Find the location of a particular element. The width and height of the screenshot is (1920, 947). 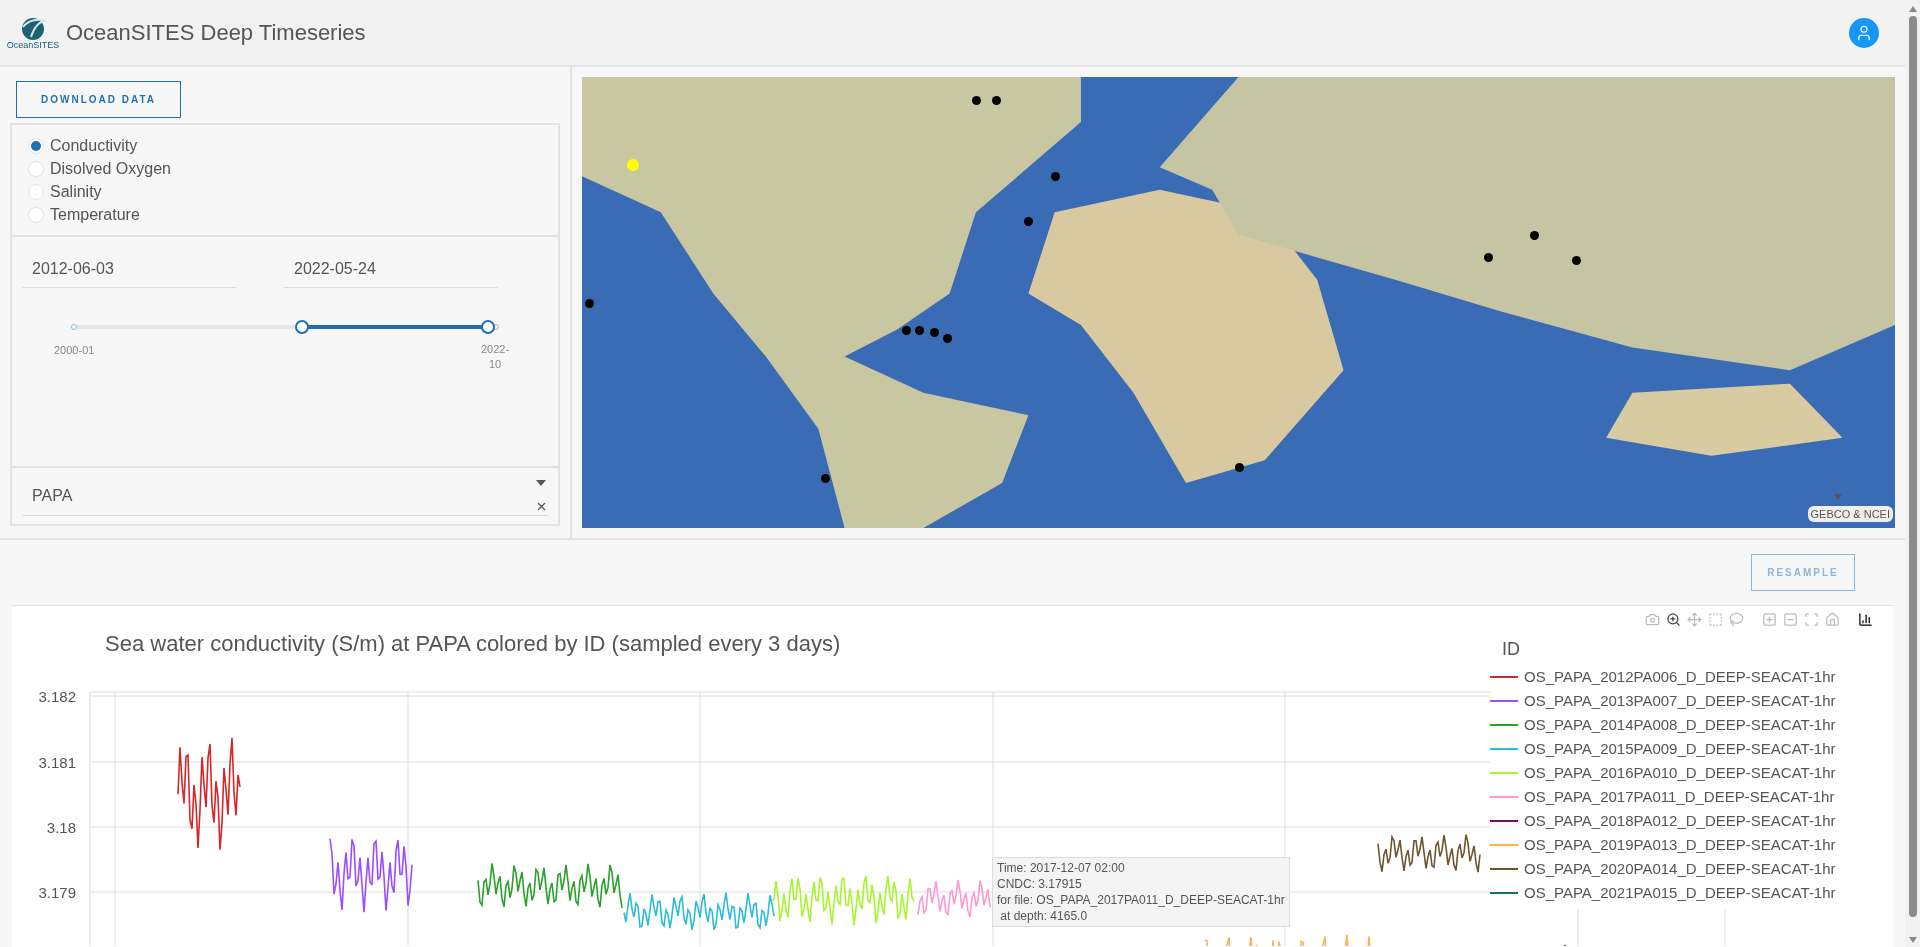

variable-radio: Temperature is located at coordinates (285, 214).